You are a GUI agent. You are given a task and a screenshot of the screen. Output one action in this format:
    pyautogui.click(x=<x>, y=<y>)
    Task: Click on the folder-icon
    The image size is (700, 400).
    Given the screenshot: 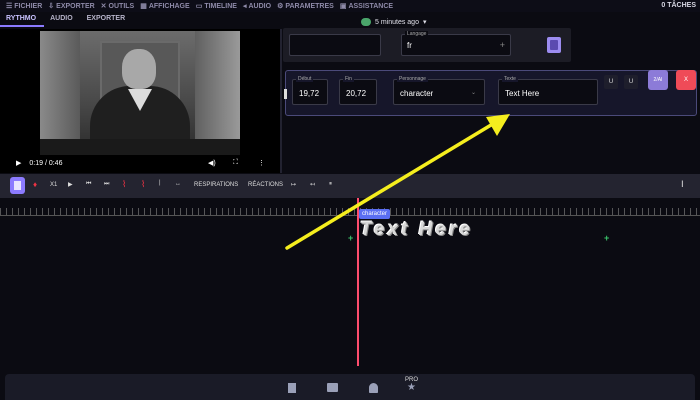 What is the action you would take?
    pyautogui.click(x=332, y=387)
    